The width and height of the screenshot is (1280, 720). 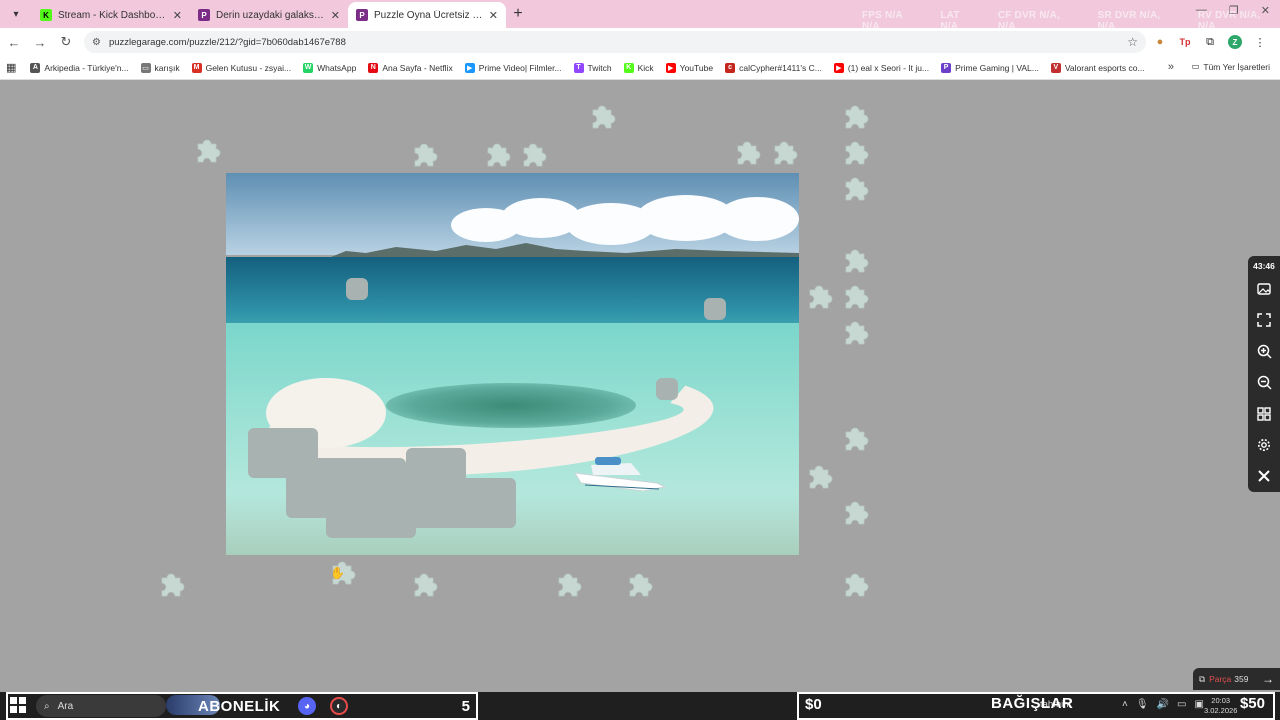 I want to click on hand-cursor-icon: ✋, so click(x=337, y=573).